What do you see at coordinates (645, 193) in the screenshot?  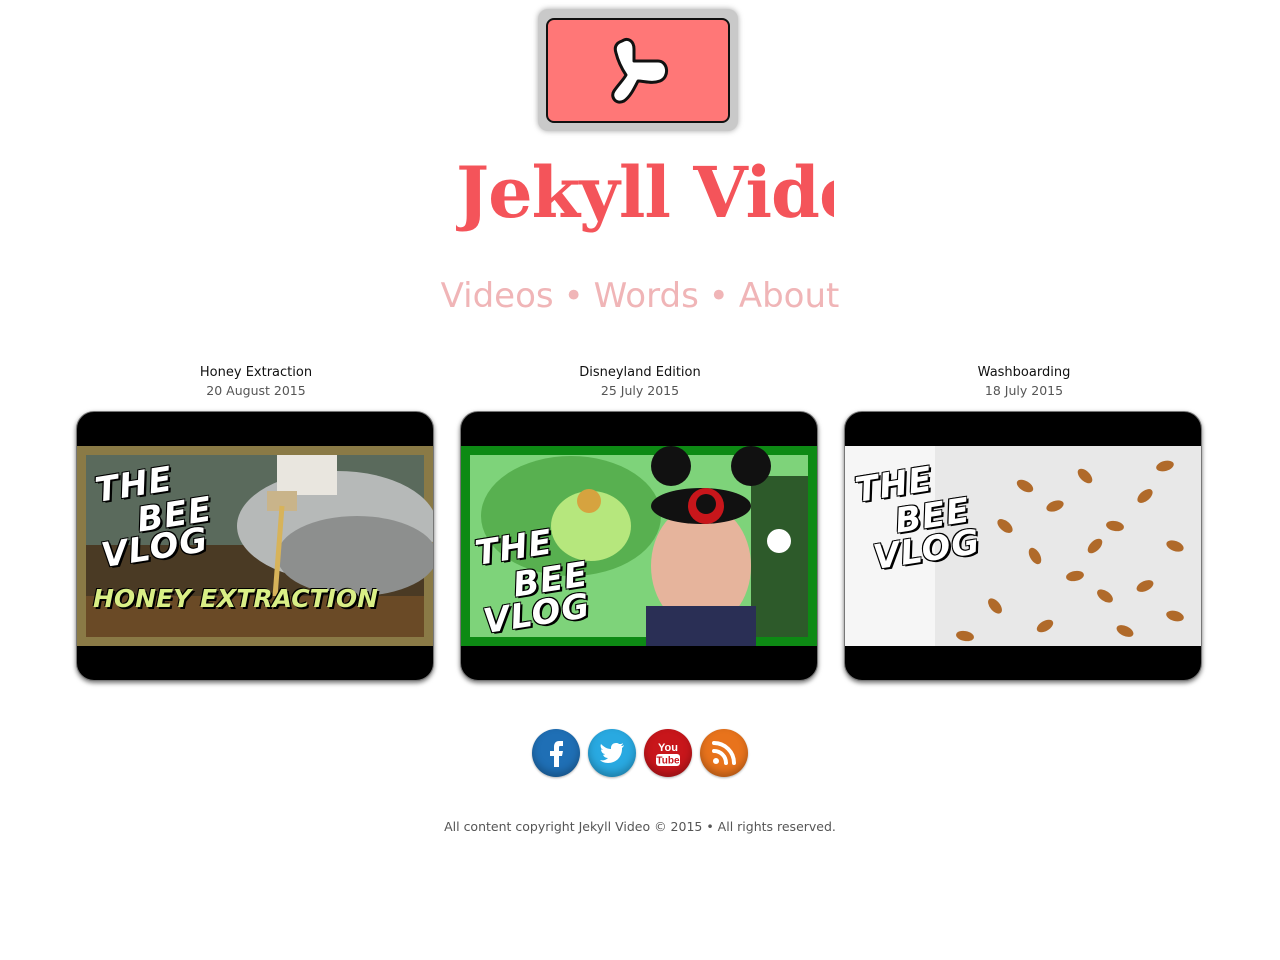 I see `site-title: Jekyll Video` at bounding box center [645, 193].